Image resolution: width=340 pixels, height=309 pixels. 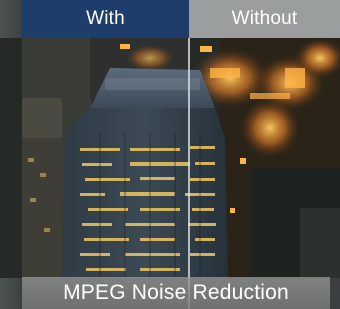 I want to click on comparison-divider, so click(x=189, y=173).